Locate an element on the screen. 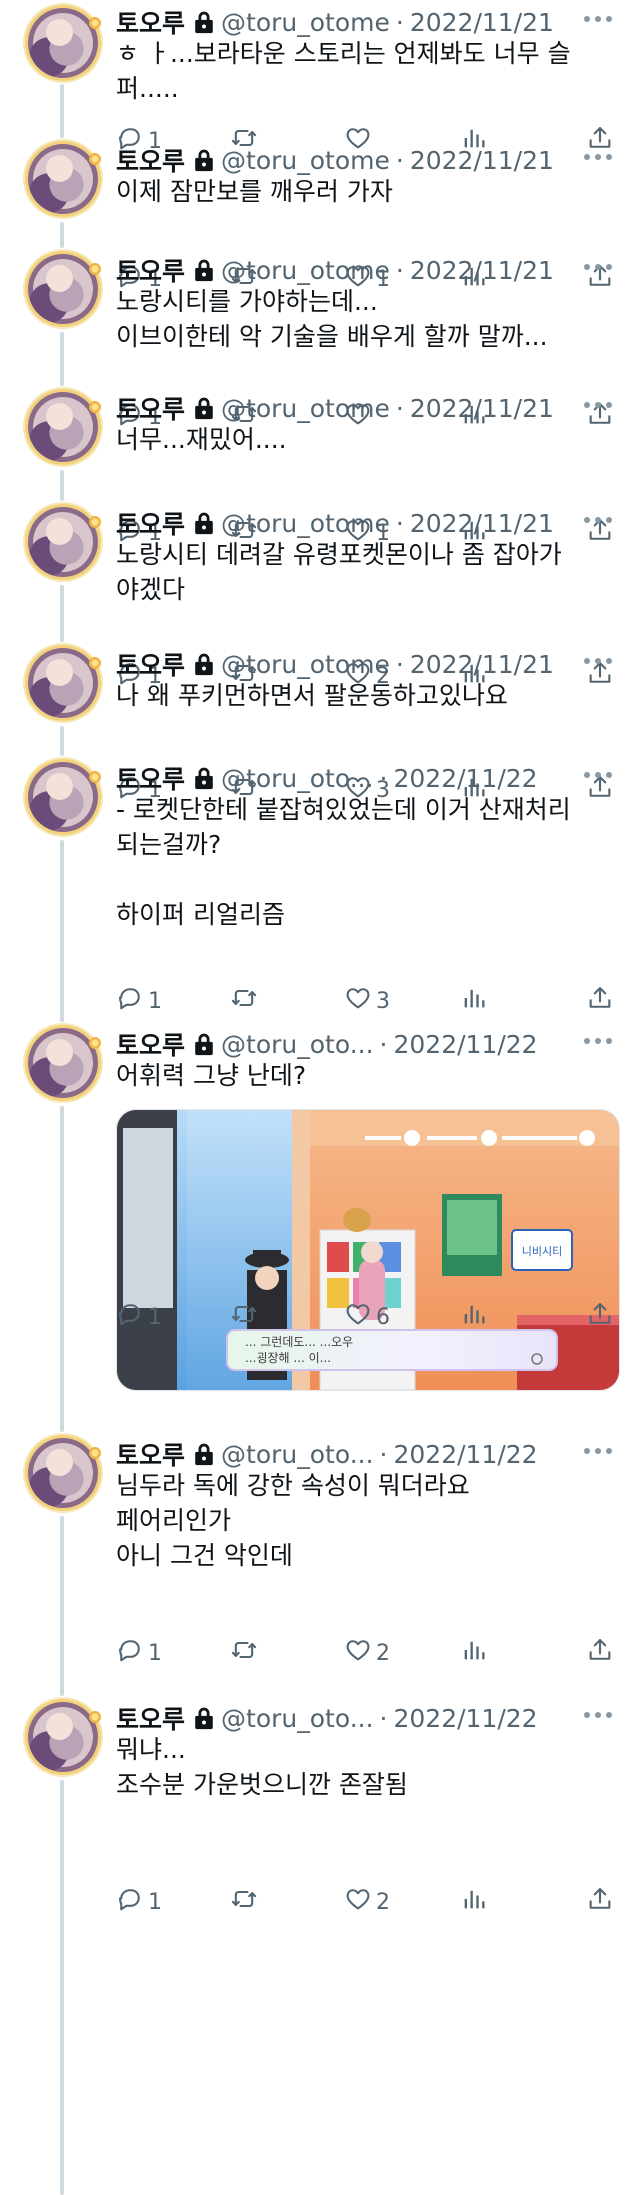 This screenshot has height=2195, width=640. tweet-header: 토오루 @toru_oto... · 2022/11/22 is located at coordinates (327, 1718).